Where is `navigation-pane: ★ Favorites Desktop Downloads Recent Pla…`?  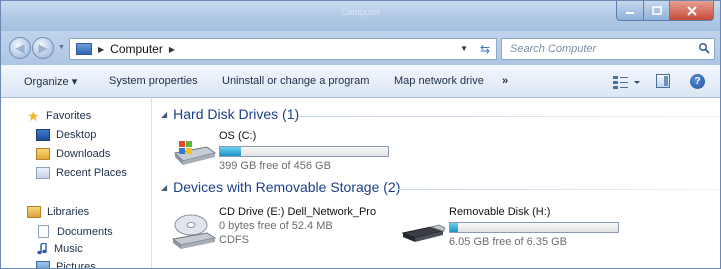
navigation-pane: ★ Favorites Desktop Downloads Recent Pla… is located at coordinates (76, 183).